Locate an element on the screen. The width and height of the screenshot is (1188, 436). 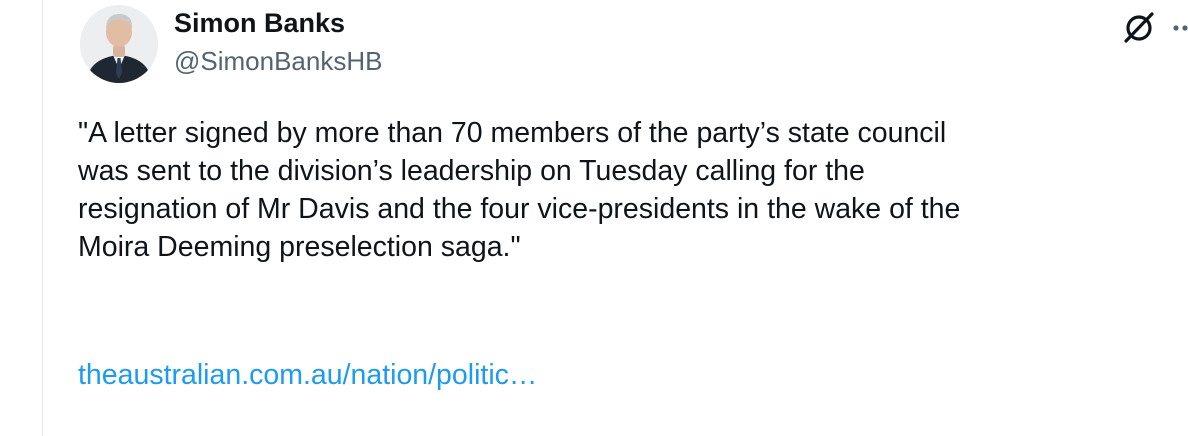
more-icon is located at coordinates (1179, 27).